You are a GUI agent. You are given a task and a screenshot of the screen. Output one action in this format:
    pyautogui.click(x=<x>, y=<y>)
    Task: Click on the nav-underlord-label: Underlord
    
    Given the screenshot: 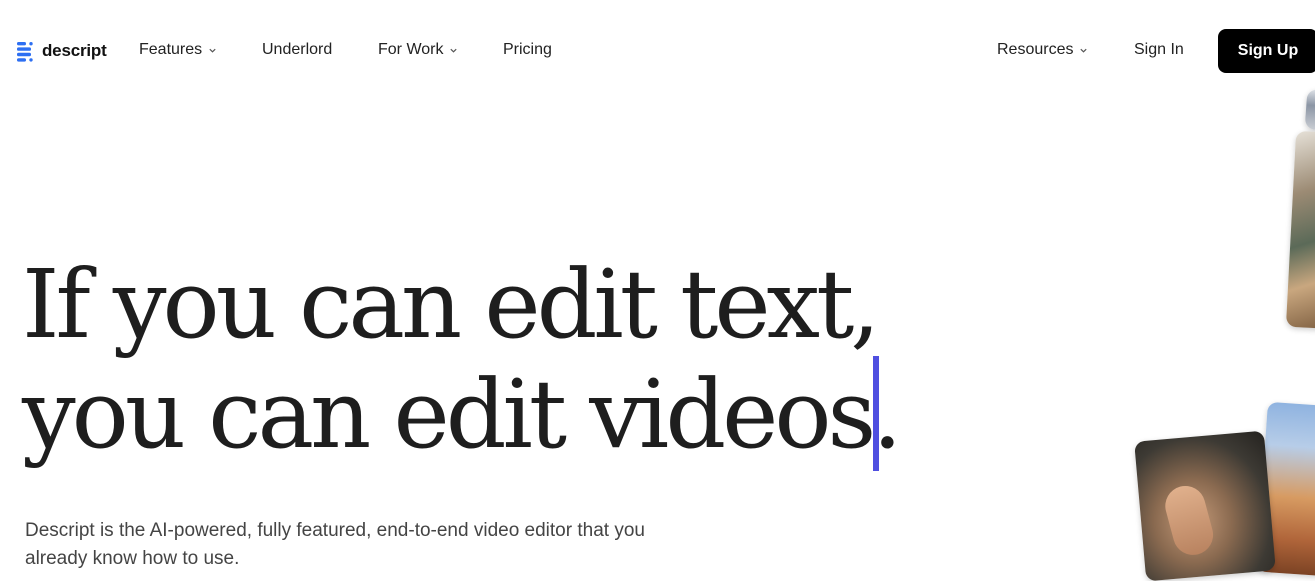 What is the action you would take?
    pyautogui.click(x=297, y=49)
    